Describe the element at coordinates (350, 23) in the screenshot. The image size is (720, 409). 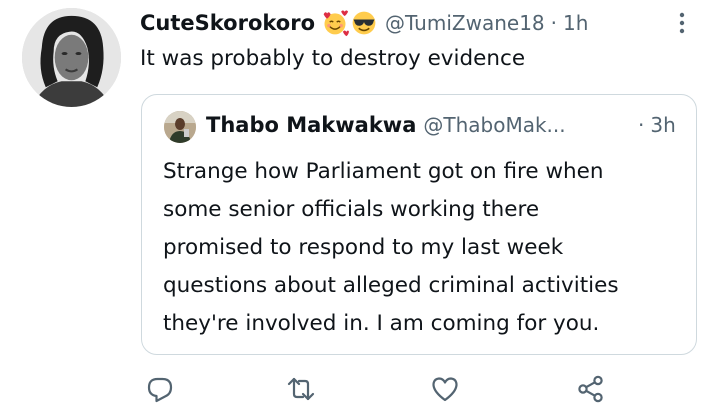
I see `author-emojis` at that location.